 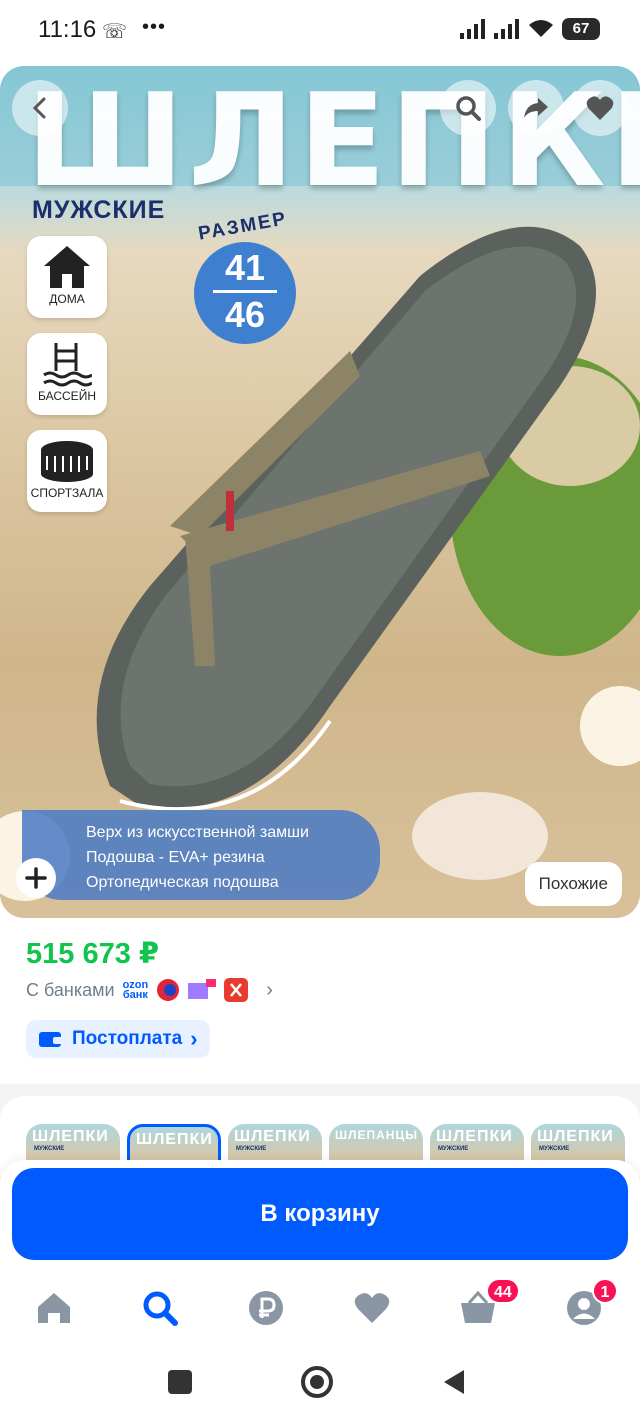 I want to click on expand-button, so click(x=36, y=878).